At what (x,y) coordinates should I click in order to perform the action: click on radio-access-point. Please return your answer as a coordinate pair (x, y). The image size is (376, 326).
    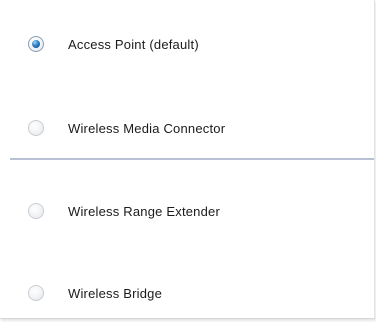
    Looking at the image, I should click on (36, 44).